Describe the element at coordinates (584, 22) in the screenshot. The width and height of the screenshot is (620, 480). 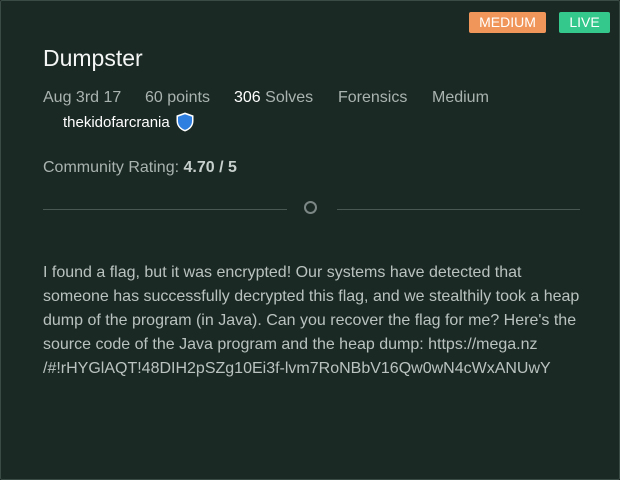
I see `status-badge: LIVE` at that location.